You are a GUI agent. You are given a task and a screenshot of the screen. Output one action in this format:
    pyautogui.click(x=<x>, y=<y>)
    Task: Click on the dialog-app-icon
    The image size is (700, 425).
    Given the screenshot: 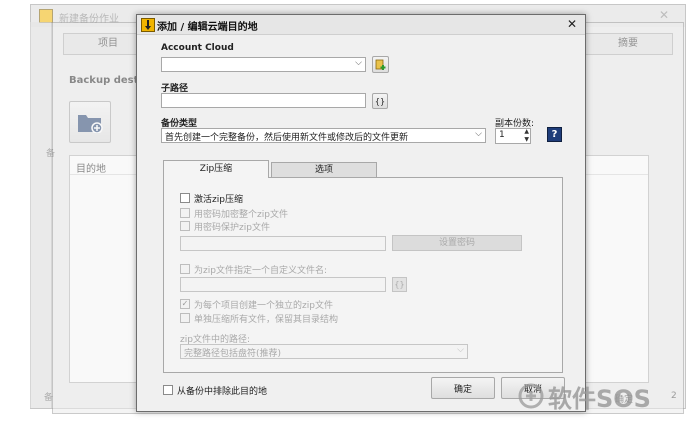 What is the action you would take?
    pyautogui.click(x=148, y=25)
    